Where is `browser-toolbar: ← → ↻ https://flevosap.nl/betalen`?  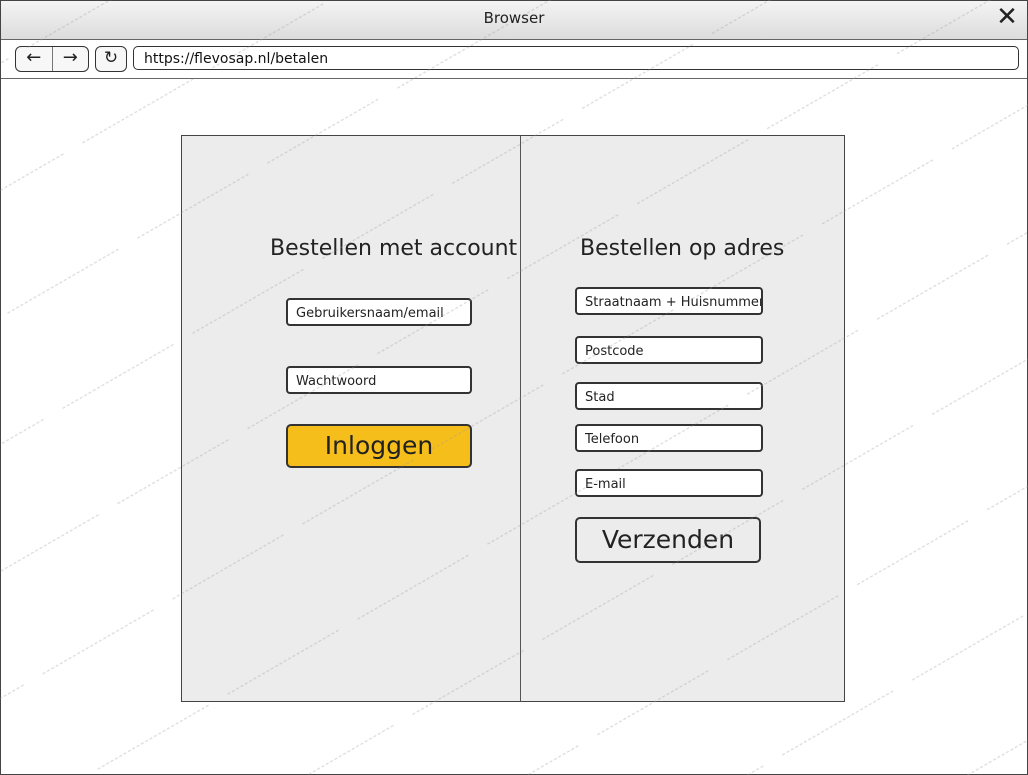 browser-toolbar: ← → ↻ https://flevosap.nl/betalen is located at coordinates (514, 59).